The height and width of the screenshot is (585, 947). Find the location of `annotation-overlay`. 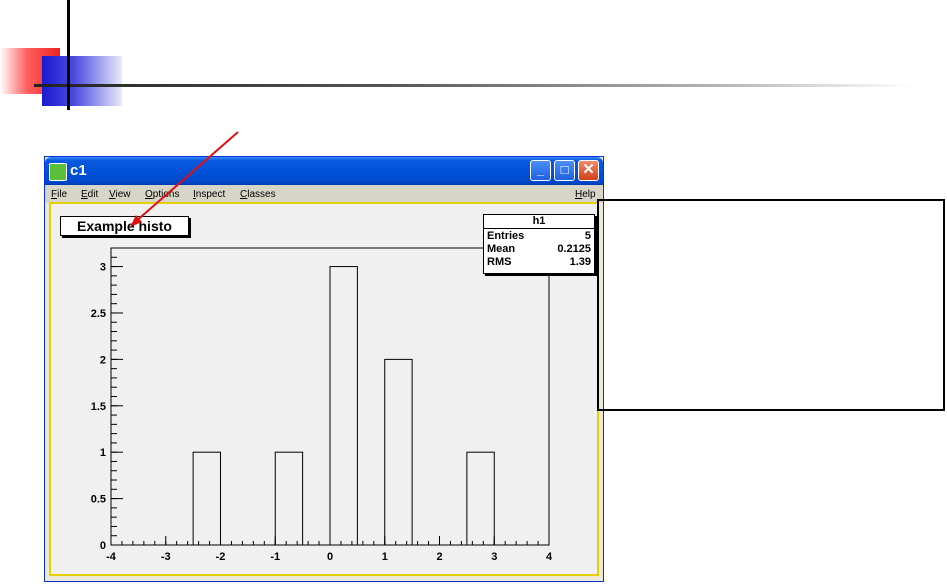

annotation-overlay is located at coordinates (184, 179).